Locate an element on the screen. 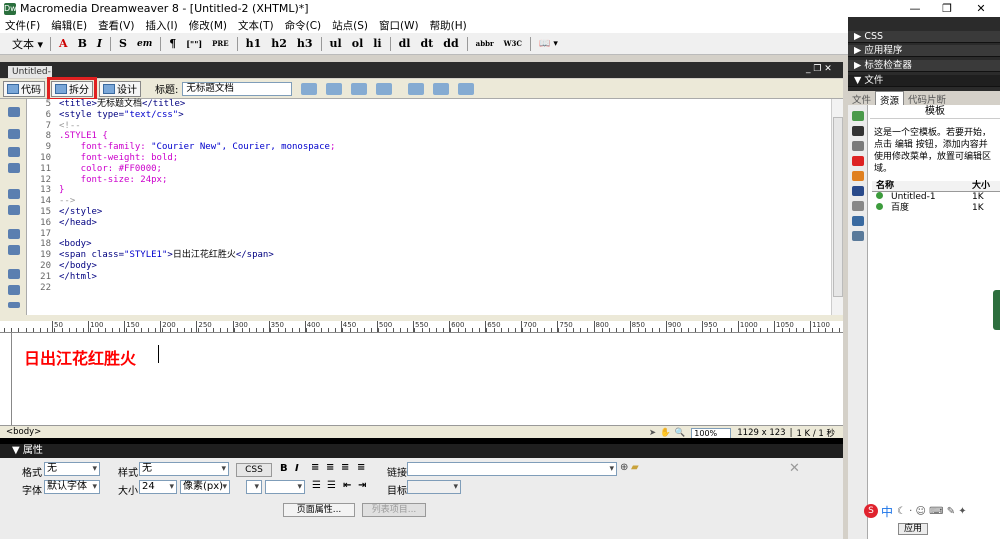 The image size is (1000, 539). design-view-button: 设计 is located at coordinates (120, 88).